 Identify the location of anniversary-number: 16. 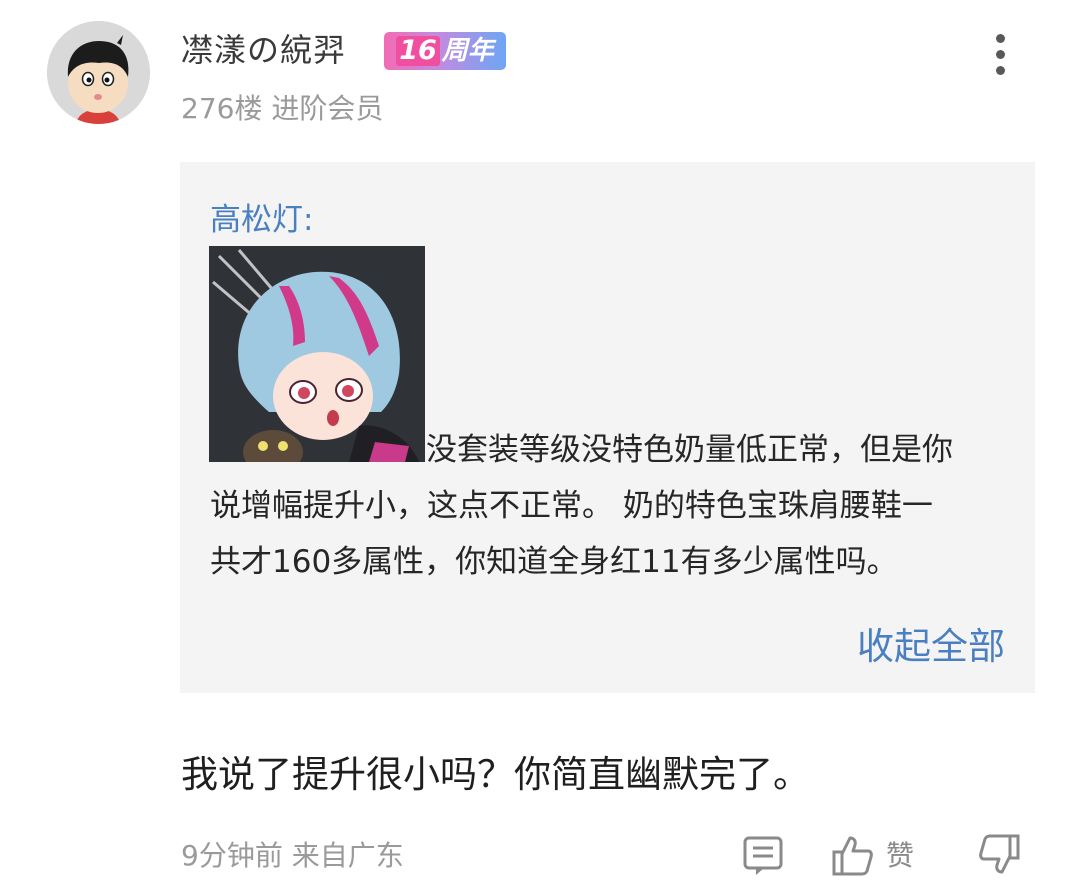
(418, 51).